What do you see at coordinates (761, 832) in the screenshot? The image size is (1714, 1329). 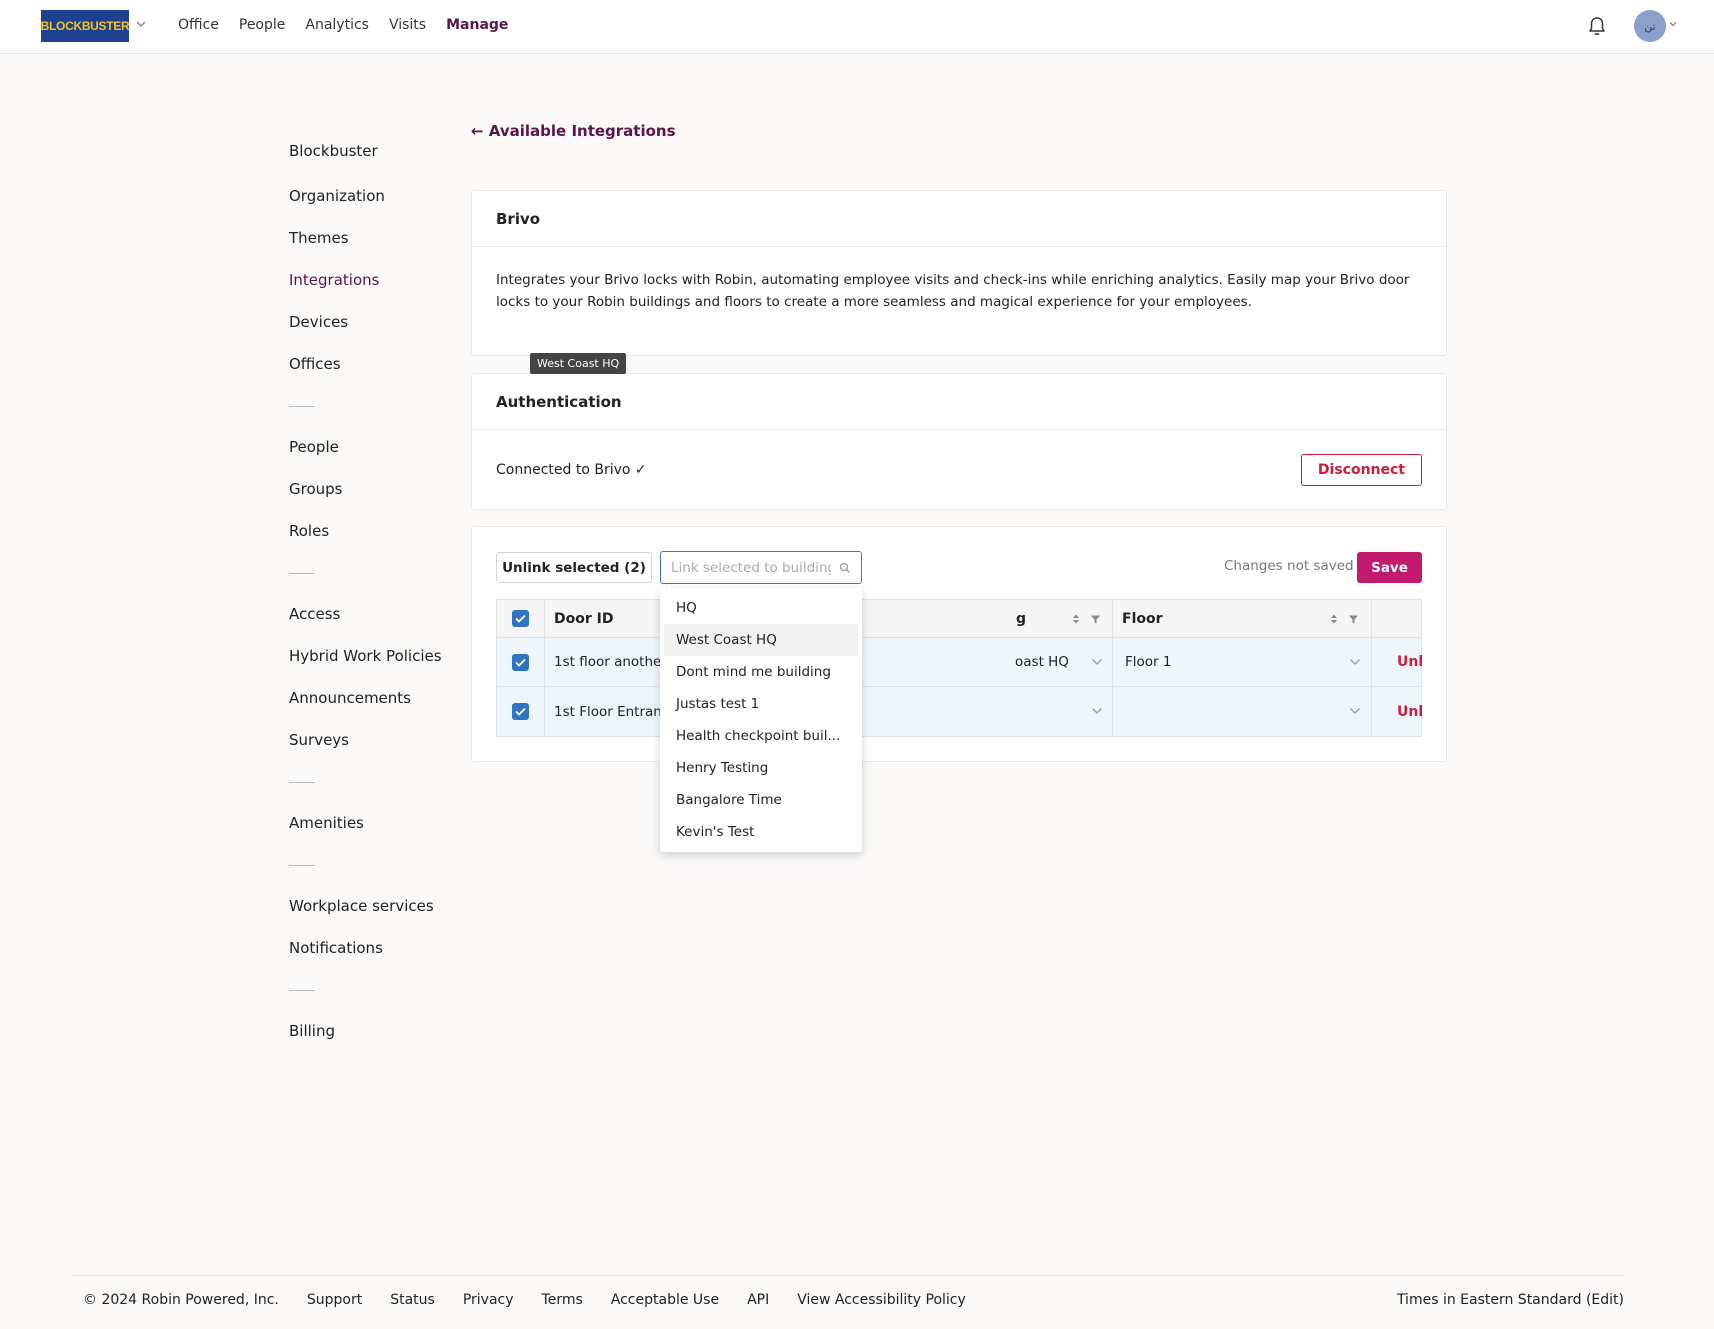 I see `dropdown-option: Kevin's Test` at bounding box center [761, 832].